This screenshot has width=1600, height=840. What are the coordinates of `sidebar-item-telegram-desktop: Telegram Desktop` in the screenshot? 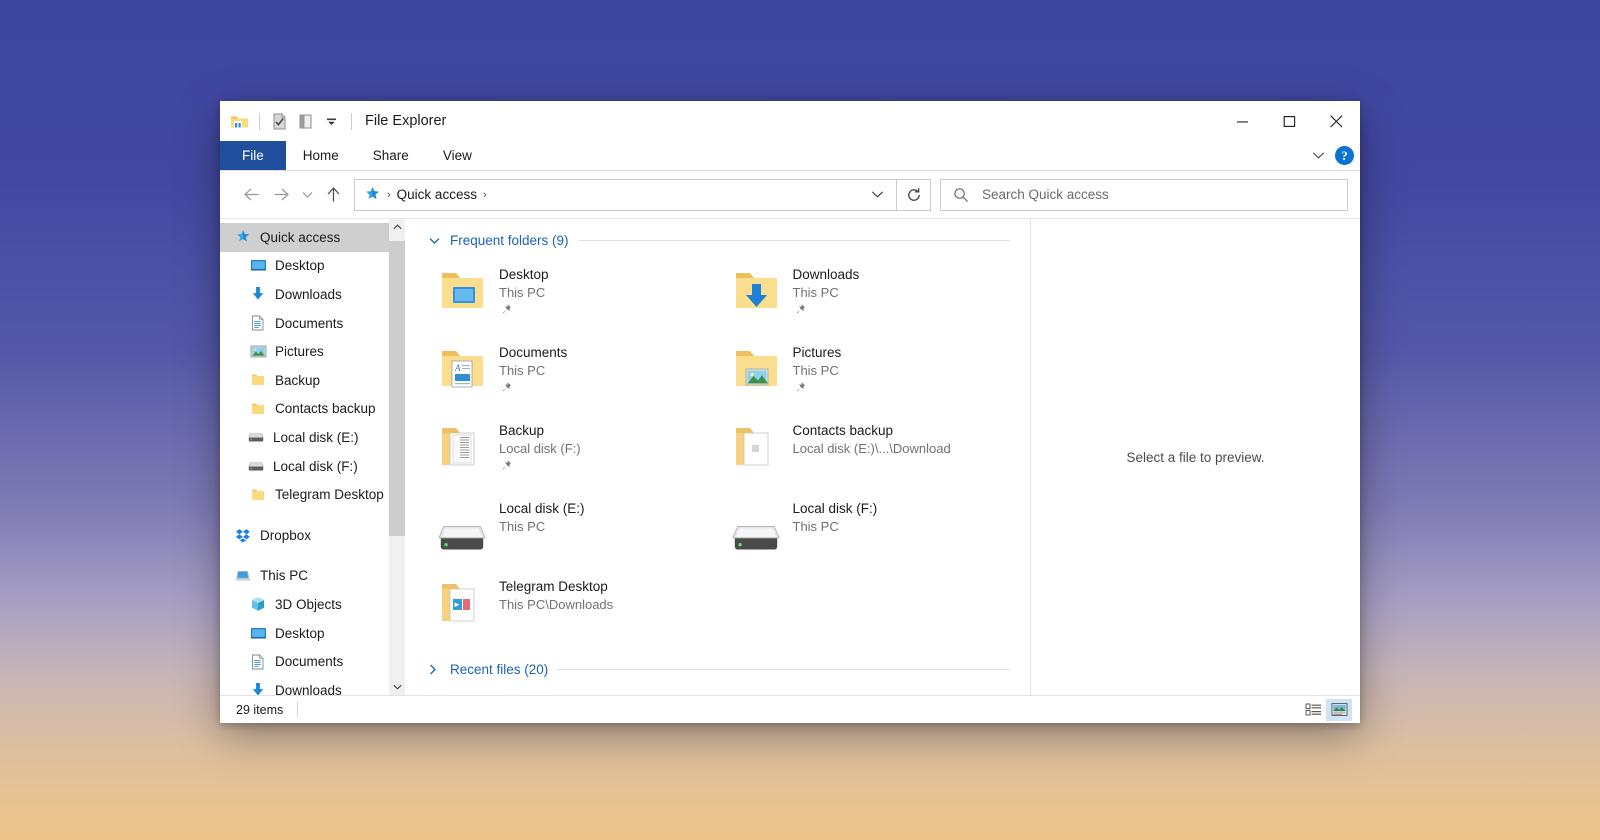 It's located at (312, 494).